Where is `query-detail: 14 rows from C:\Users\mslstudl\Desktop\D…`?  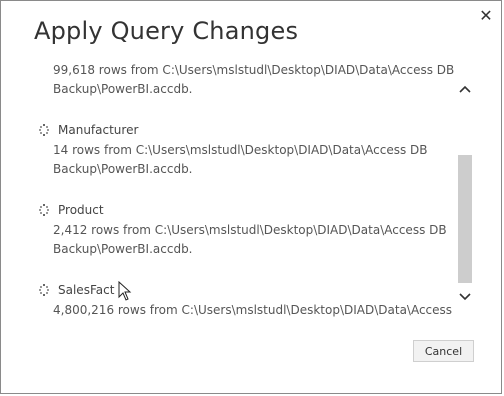
query-detail: 14 rows from C:\Users\mslstudl\Desktop\D… is located at coordinates (254, 160).